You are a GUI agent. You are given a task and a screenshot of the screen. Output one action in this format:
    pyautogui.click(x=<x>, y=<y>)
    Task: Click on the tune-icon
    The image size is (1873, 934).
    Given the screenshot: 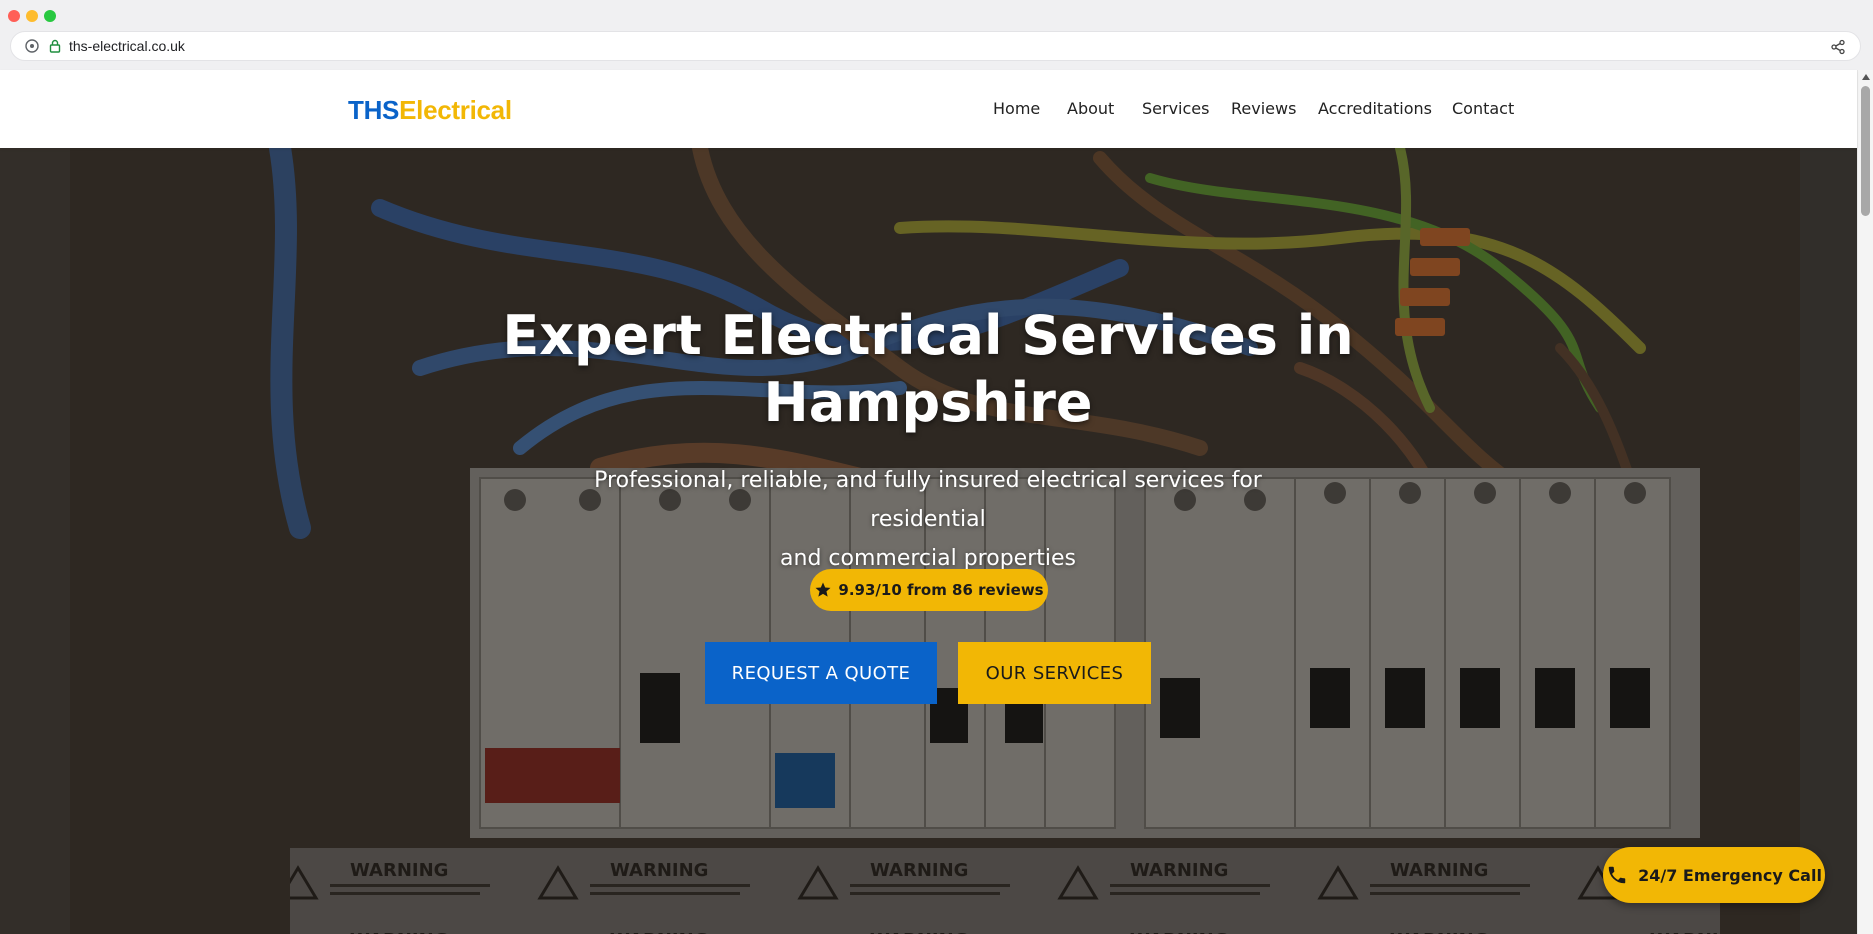 What is the action you would take?
    pyautogui.click(x=32, y=46)
    